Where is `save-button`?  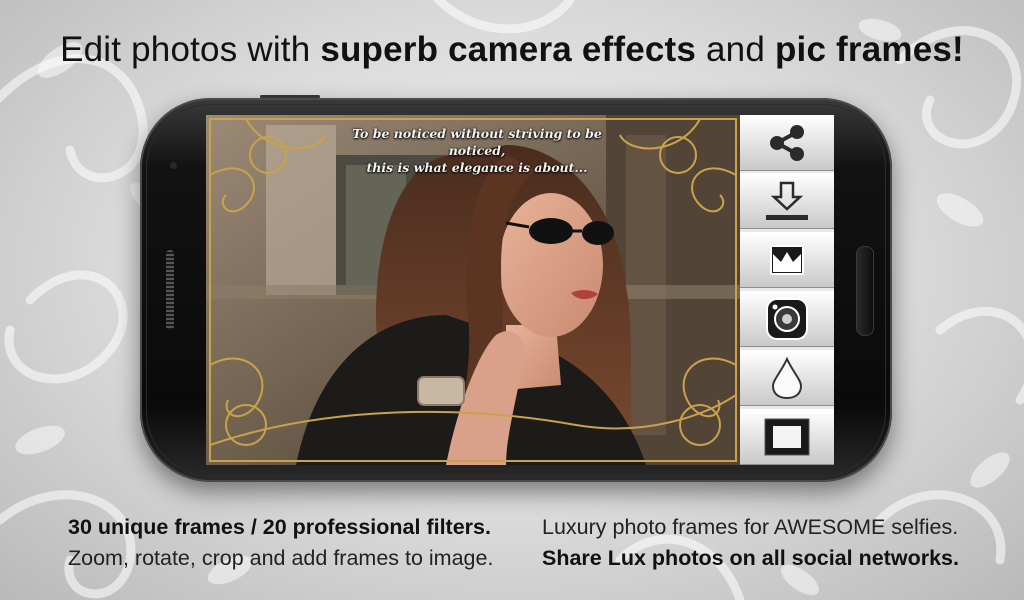 save-button is located at coordinates (787, 201).